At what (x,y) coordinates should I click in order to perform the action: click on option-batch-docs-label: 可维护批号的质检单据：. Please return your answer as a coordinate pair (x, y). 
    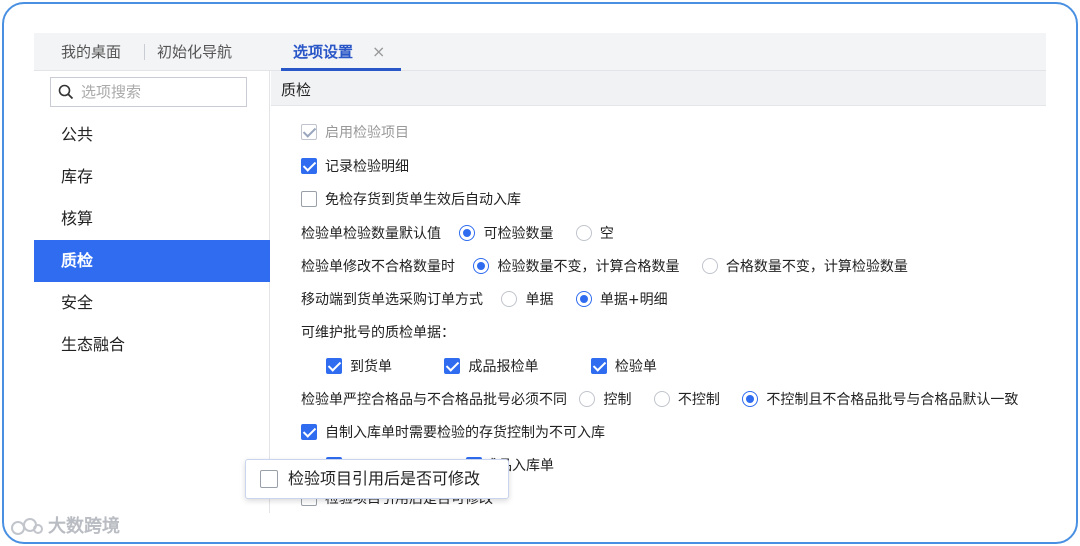
    Looking at the image, I should click on (378, 333).